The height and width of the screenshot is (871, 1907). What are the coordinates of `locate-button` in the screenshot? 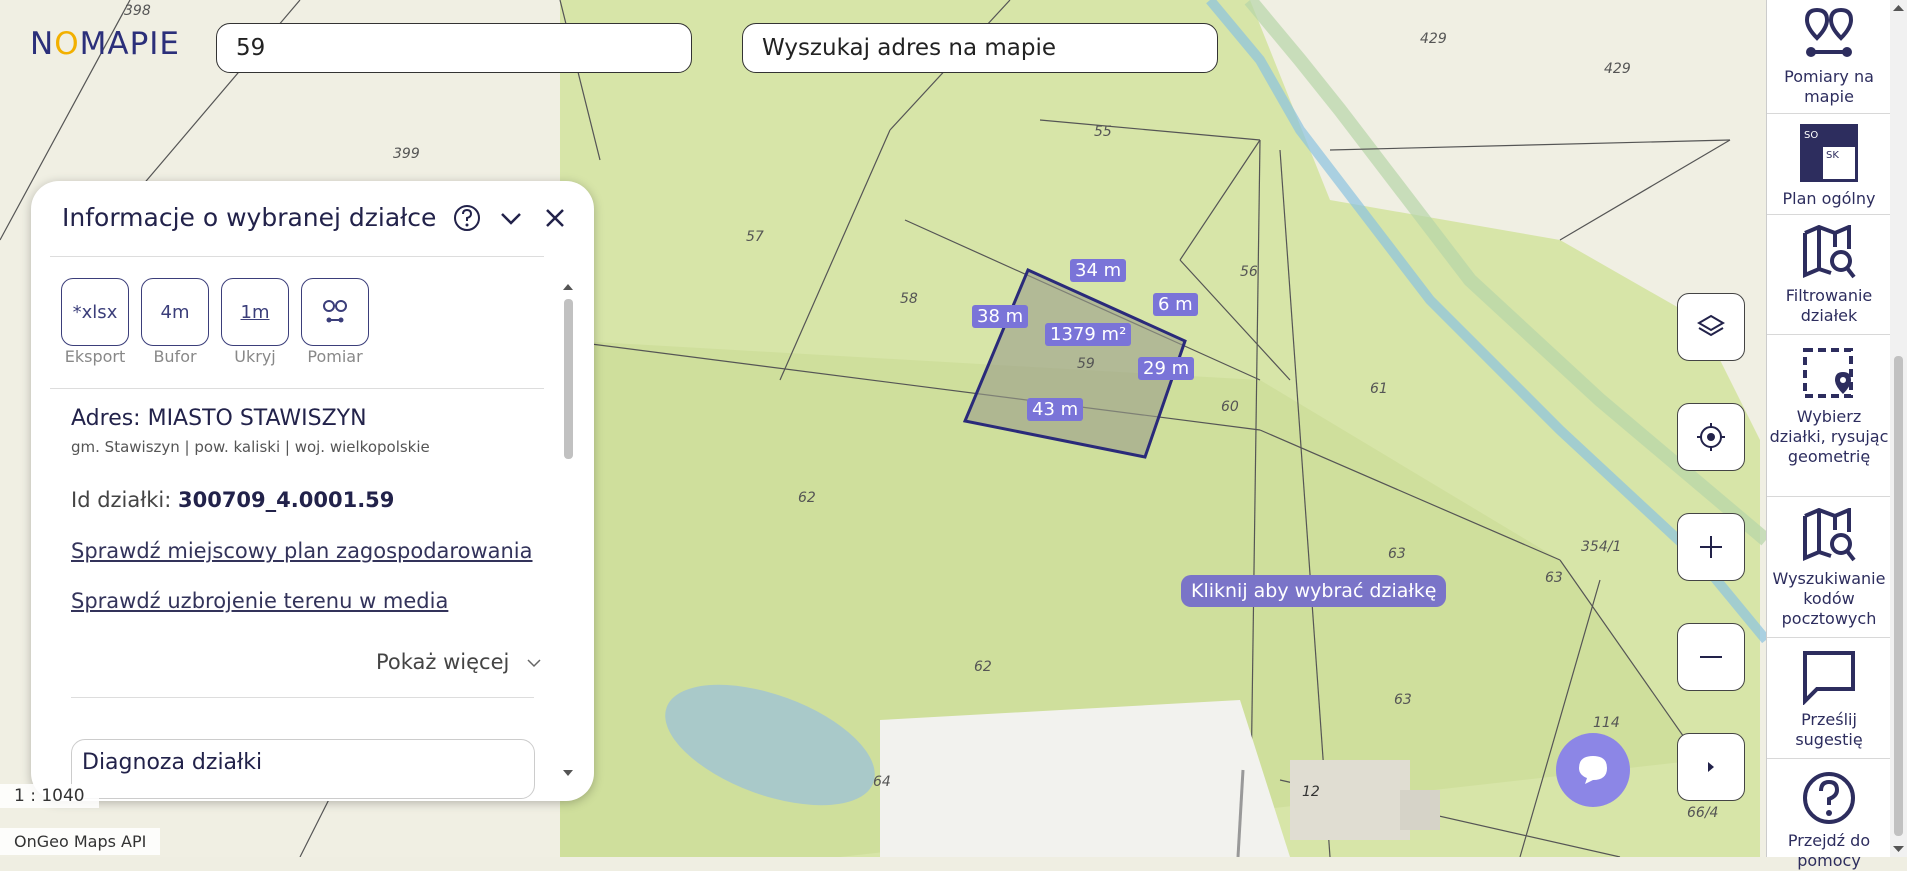 It's located at (1711, 437).